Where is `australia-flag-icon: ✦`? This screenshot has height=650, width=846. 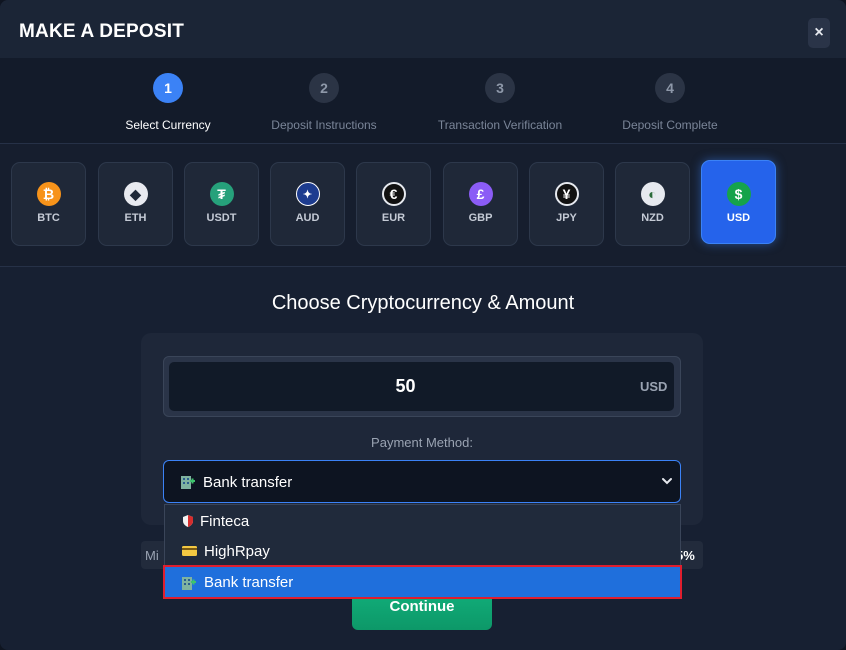 australia-flag-icon: ✦ is located at coordinates (307, 194).